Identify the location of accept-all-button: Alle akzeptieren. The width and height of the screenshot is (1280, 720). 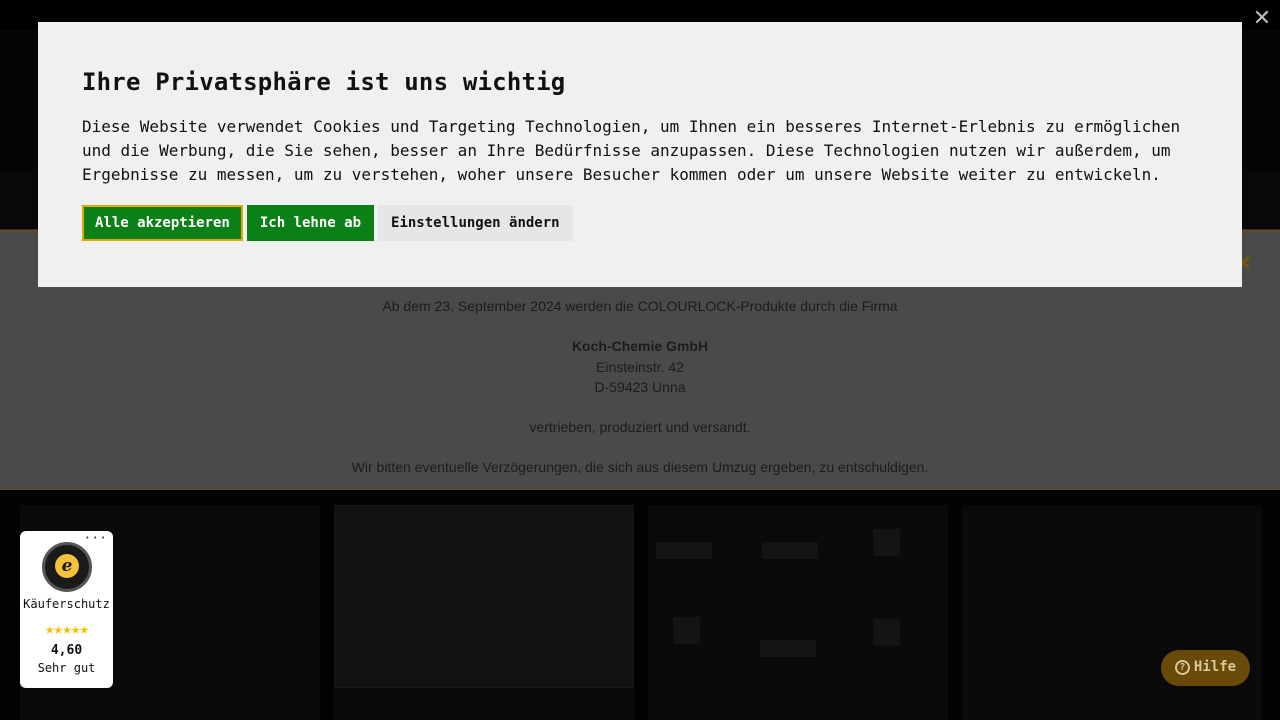
(162, 223).